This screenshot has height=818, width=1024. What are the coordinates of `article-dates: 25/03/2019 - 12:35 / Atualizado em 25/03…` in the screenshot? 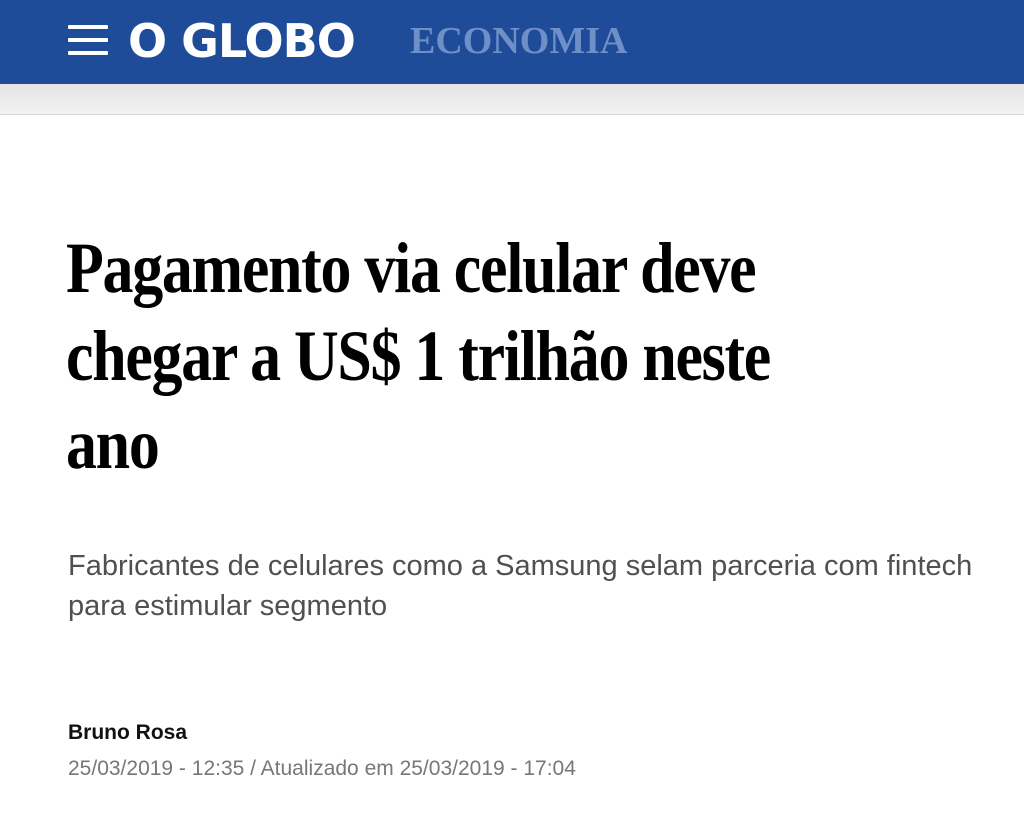 It's located at (322, 768).